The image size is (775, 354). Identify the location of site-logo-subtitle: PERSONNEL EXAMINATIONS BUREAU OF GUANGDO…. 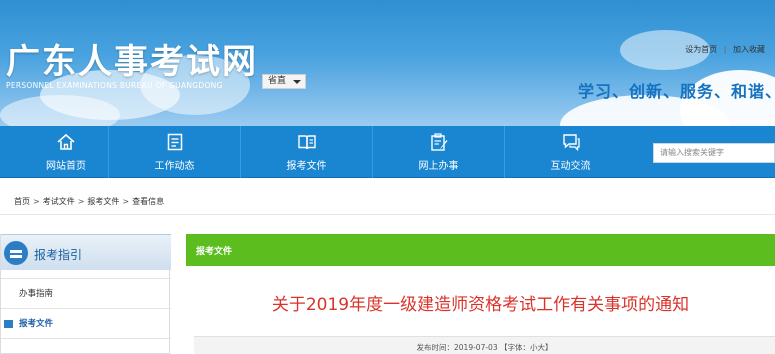
(114, 85).